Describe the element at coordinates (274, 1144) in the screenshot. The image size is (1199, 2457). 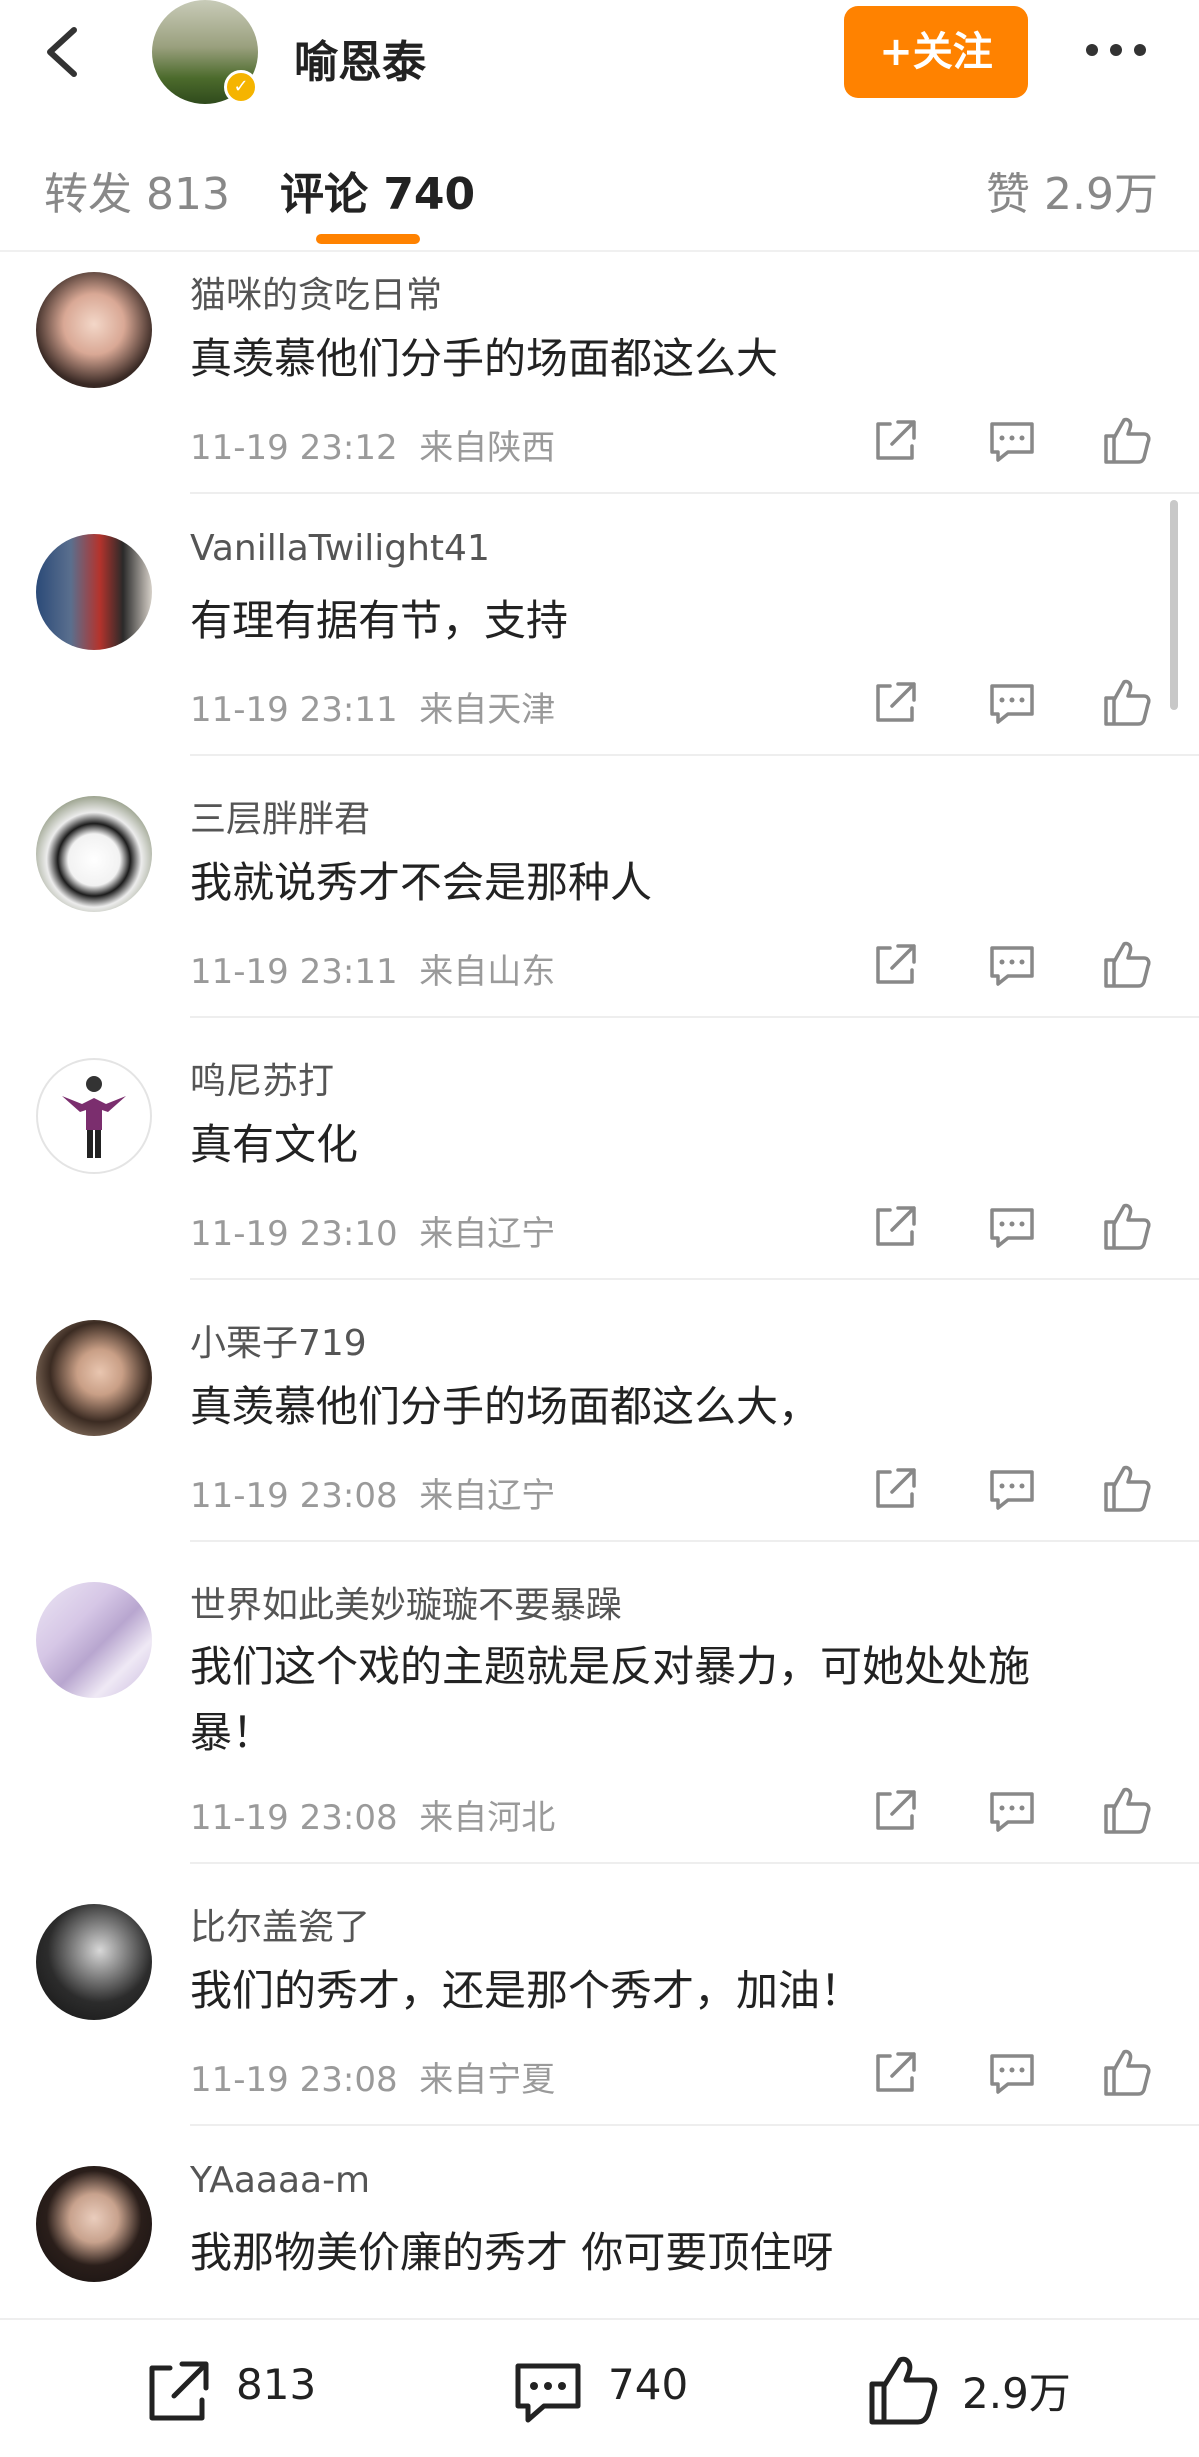
I see `comment-text: 真有文化` at that location.